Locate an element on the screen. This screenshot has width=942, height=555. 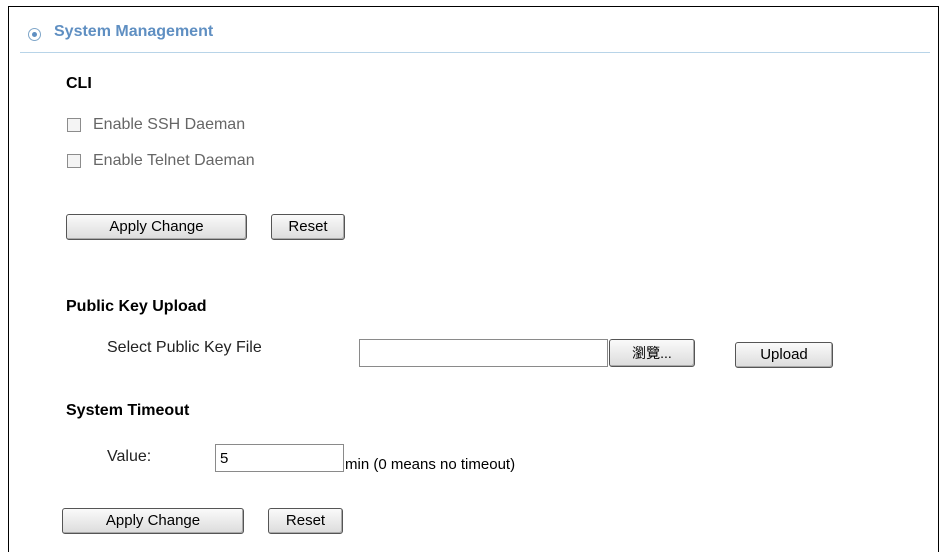
cli-reset-button: Reset is located at coordinates (308, 227).